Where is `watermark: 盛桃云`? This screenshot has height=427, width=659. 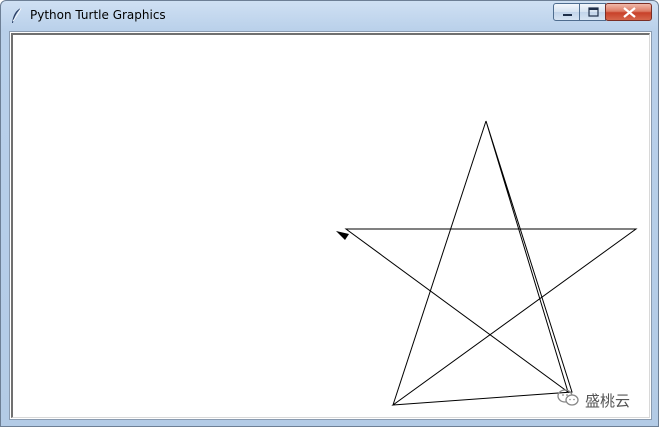 watermark: 盛桃云 is located at coordinates (593, 400).